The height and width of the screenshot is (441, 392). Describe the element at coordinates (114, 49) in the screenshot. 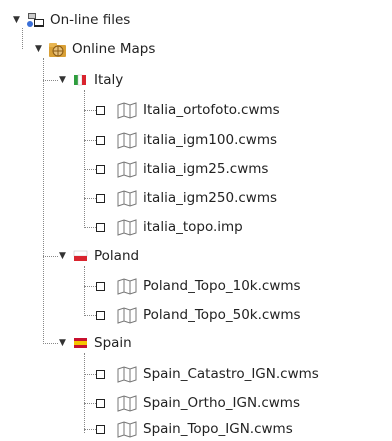

I see `tree-node-label: Online Maps` at that location.